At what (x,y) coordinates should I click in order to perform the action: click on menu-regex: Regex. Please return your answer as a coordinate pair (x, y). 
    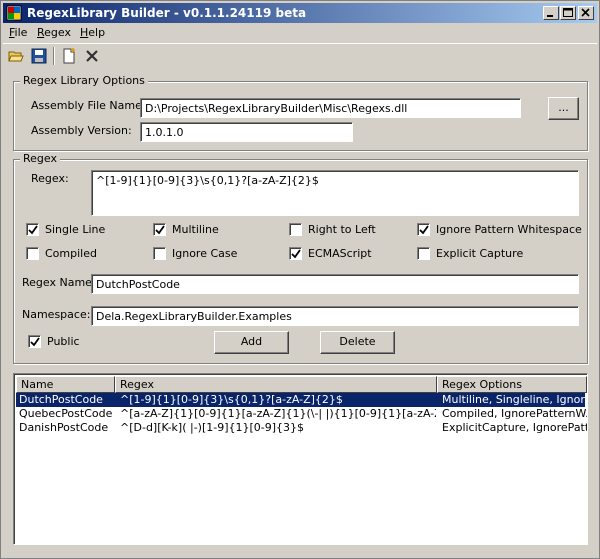
    Looking at the image, I should click on (54, 32).